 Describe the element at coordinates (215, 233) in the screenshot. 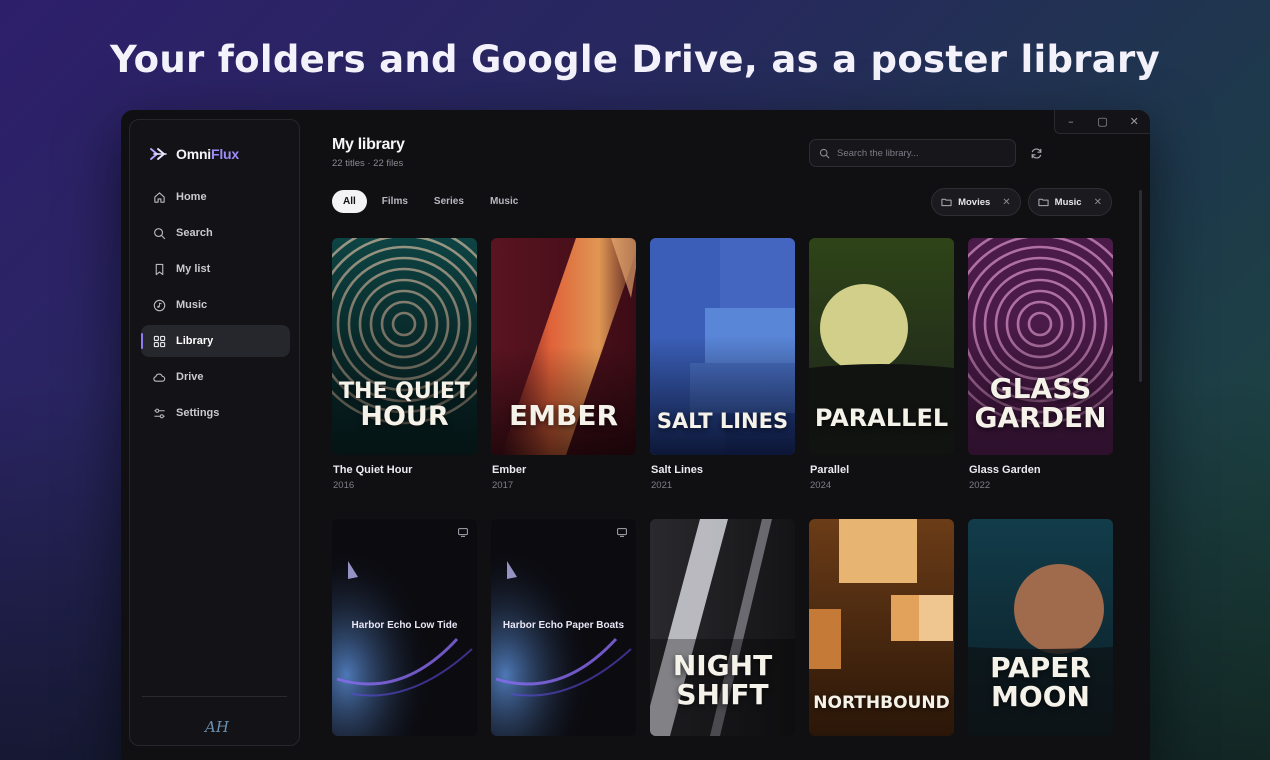

I see `sidebar-item-search: Search` at that location.